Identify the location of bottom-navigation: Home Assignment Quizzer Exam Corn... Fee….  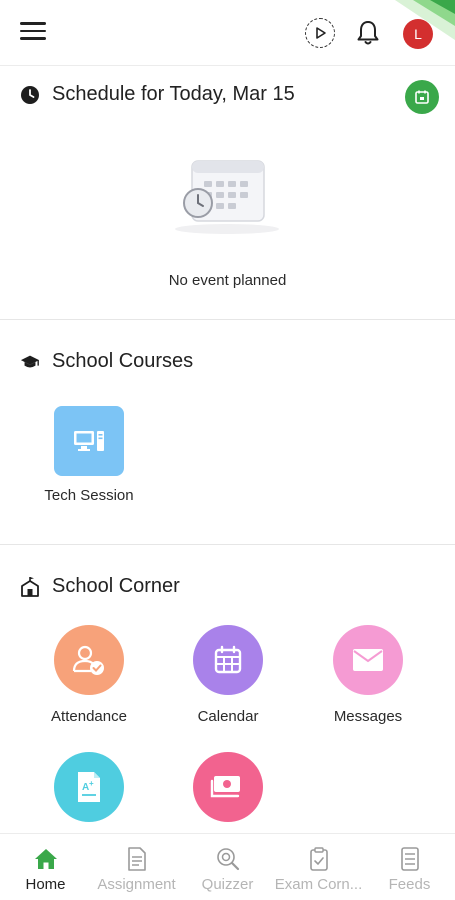
(227, 866).